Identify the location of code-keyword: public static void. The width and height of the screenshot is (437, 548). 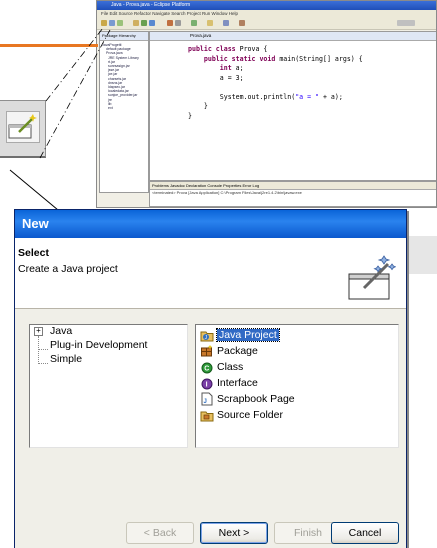
(241, 58).